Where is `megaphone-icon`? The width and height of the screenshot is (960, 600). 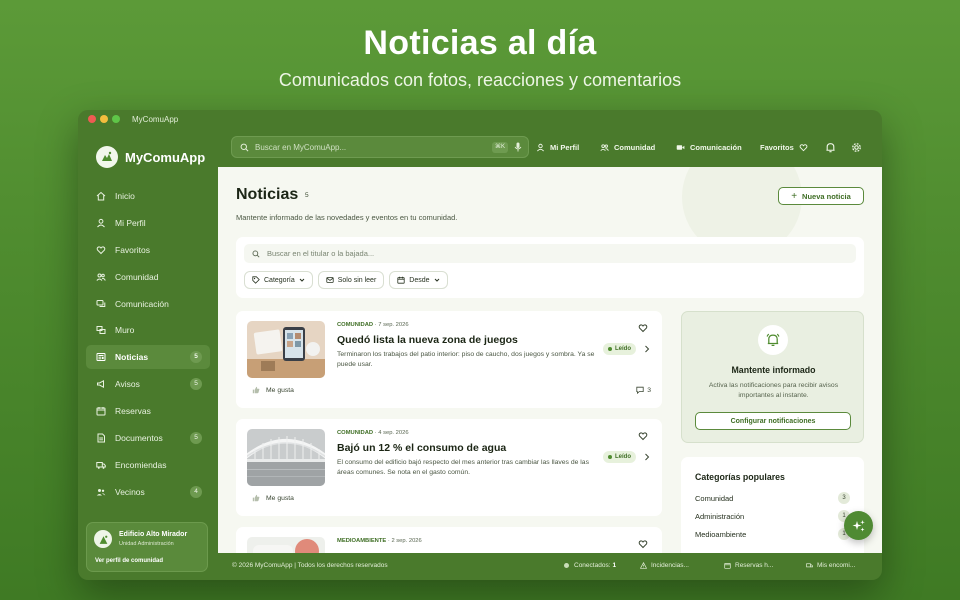
megaphone-icon is located at coordinates (100, 384).